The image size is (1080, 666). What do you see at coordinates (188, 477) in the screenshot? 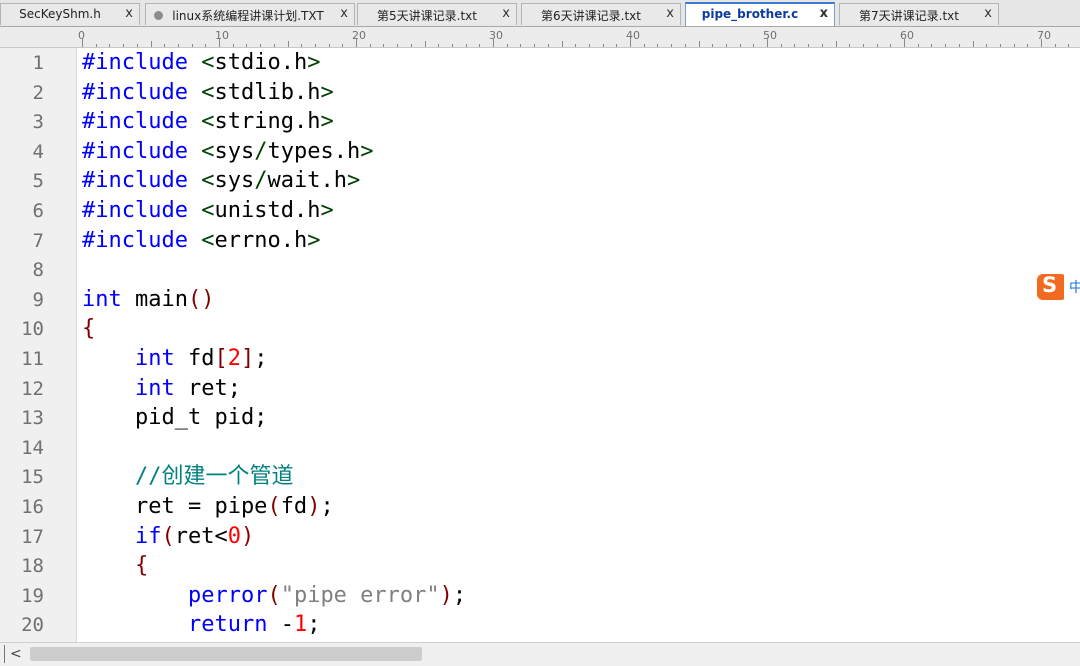
I see `code-line: //创建一个管道` at bounding box center [188, 477].